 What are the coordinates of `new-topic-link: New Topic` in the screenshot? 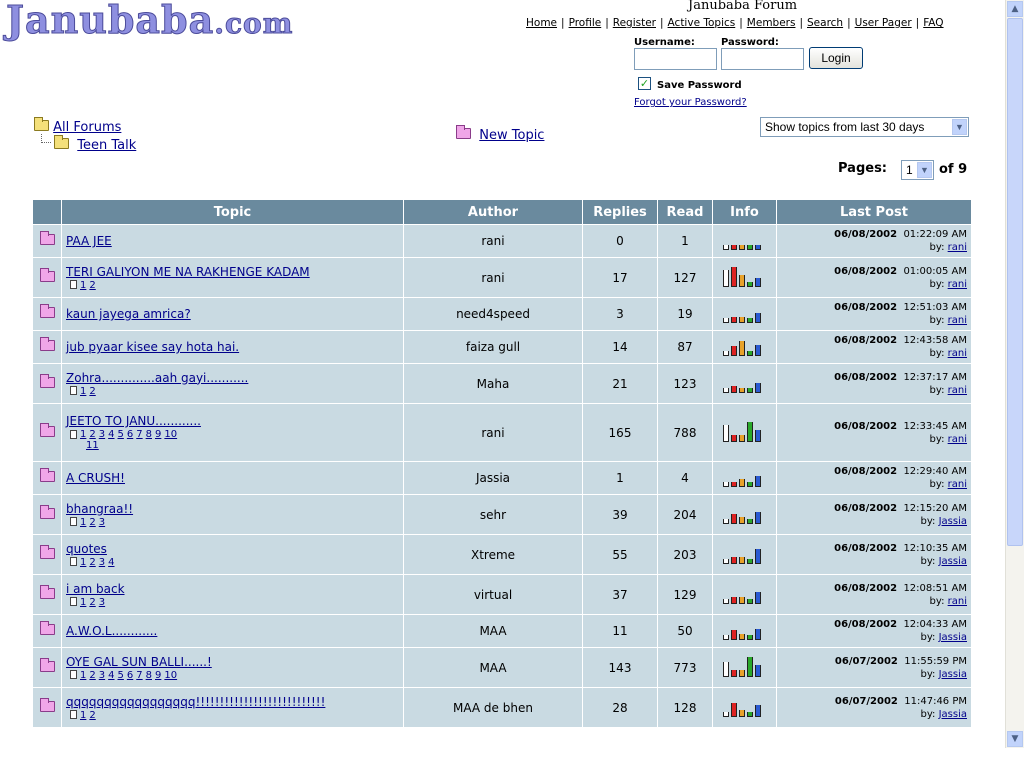 It's located at (511, 135).